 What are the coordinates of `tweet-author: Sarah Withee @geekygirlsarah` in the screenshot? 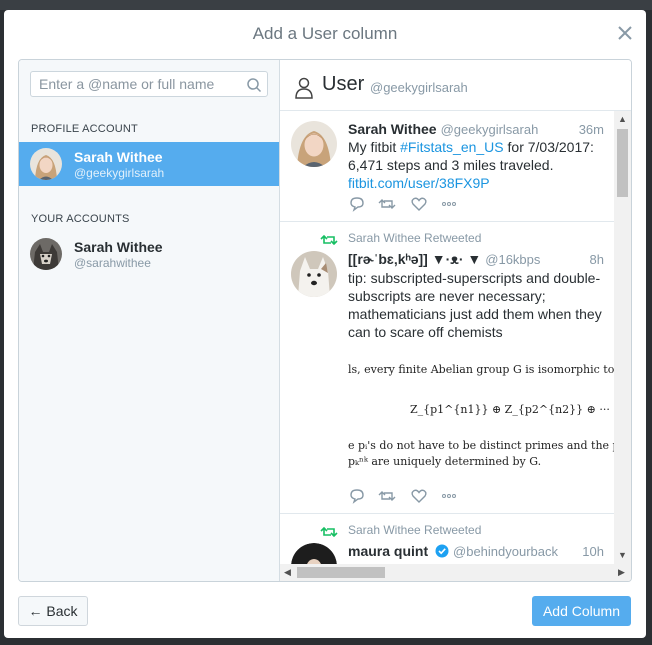 It's located at (443, 129).